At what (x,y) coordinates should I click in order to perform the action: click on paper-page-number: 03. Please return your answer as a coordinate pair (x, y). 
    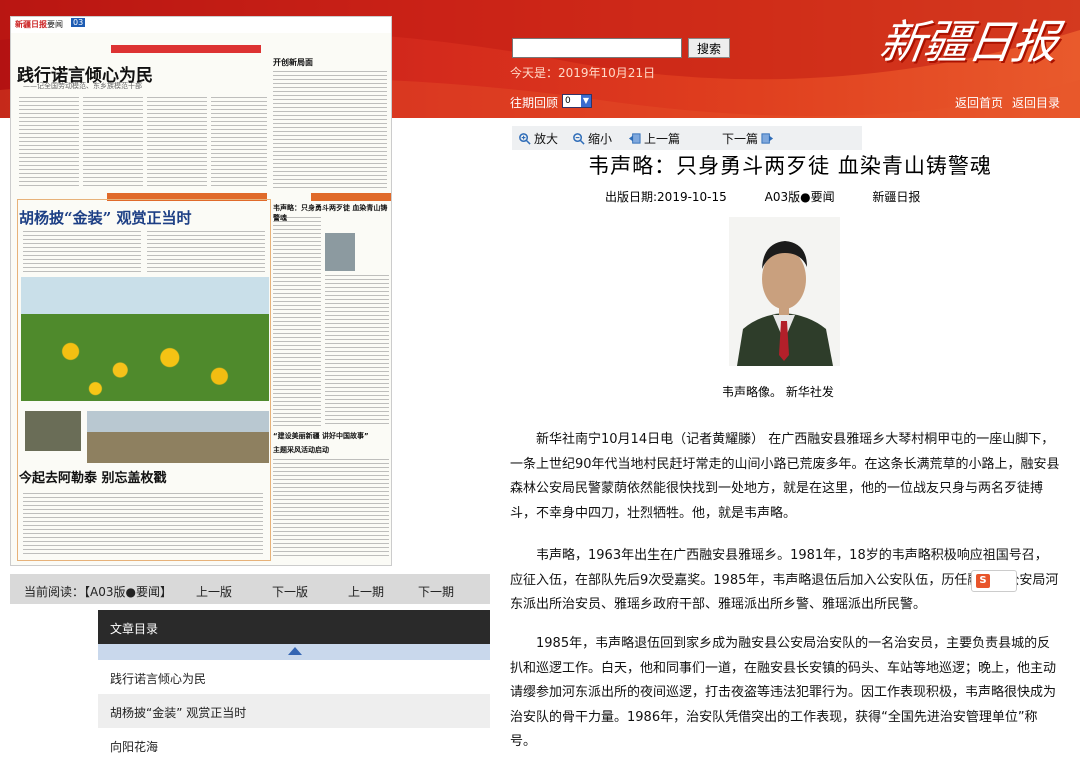
    Looking at the image, I should click on (78, 22).